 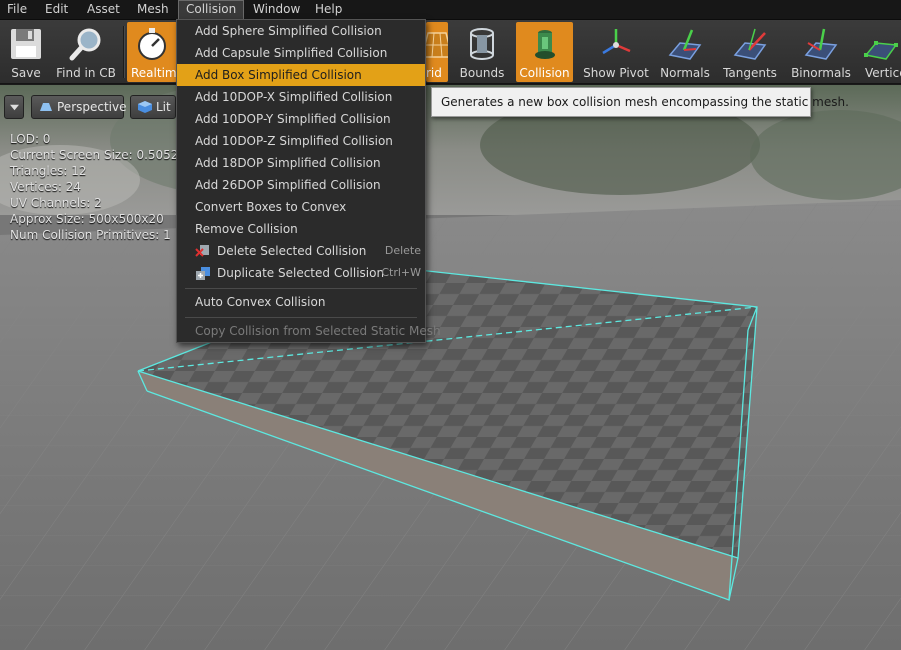 I want to click on menu-file: File, so click(x=17, y=10).